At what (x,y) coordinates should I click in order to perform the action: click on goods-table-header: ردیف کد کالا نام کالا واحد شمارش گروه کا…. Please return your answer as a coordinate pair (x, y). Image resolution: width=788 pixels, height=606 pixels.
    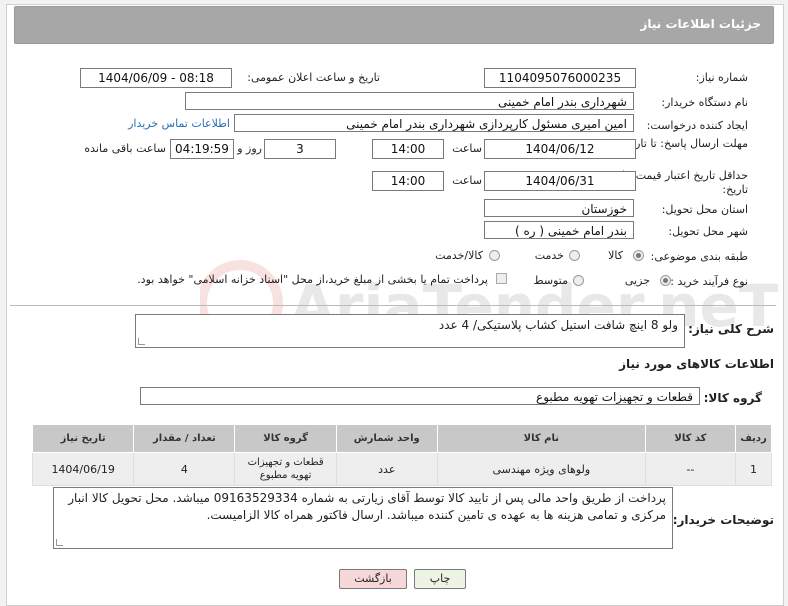
    Looking at the image, I should click on (401, 438).